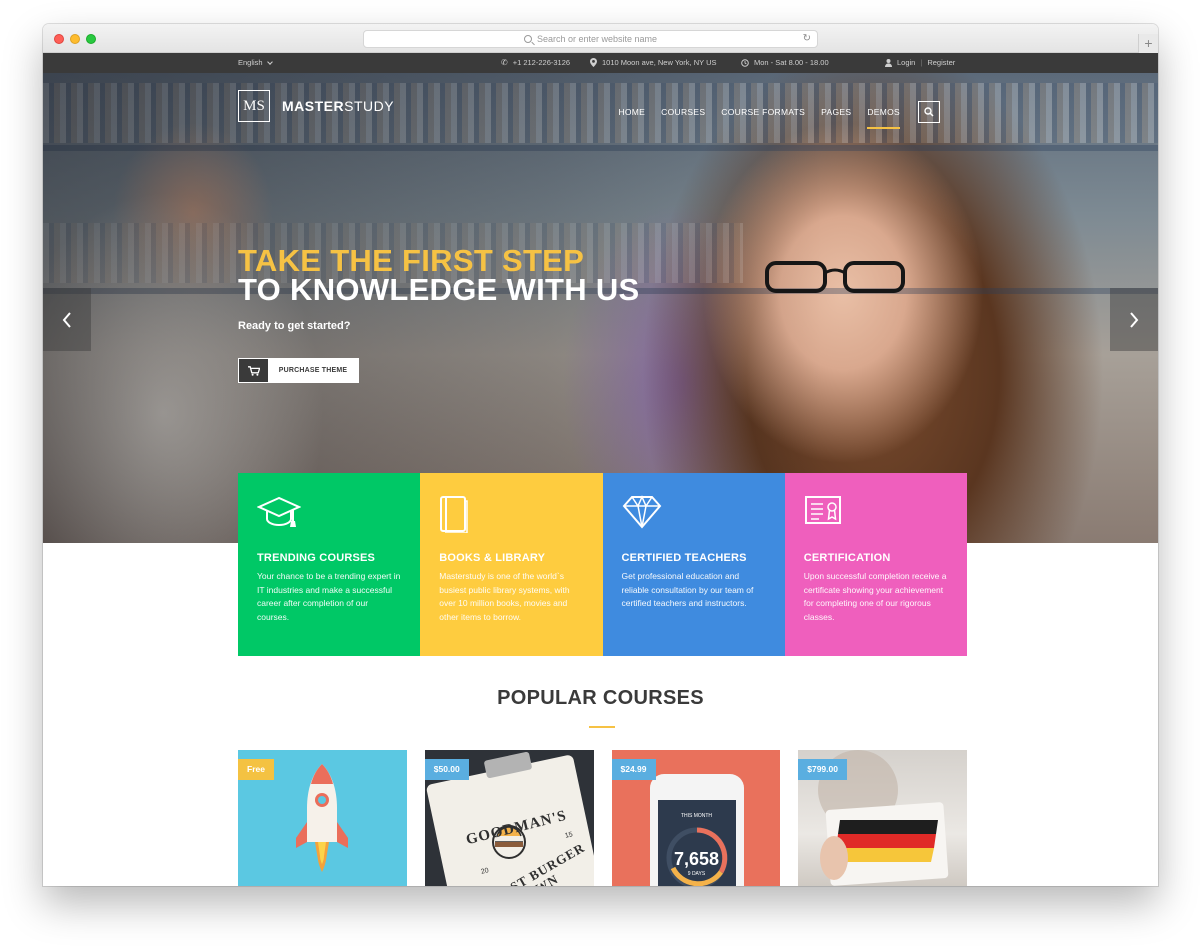  I want to click on course-card: GOODMAN'S 20 15 ST BURGER TOWN $50.00, so click(509, 818).